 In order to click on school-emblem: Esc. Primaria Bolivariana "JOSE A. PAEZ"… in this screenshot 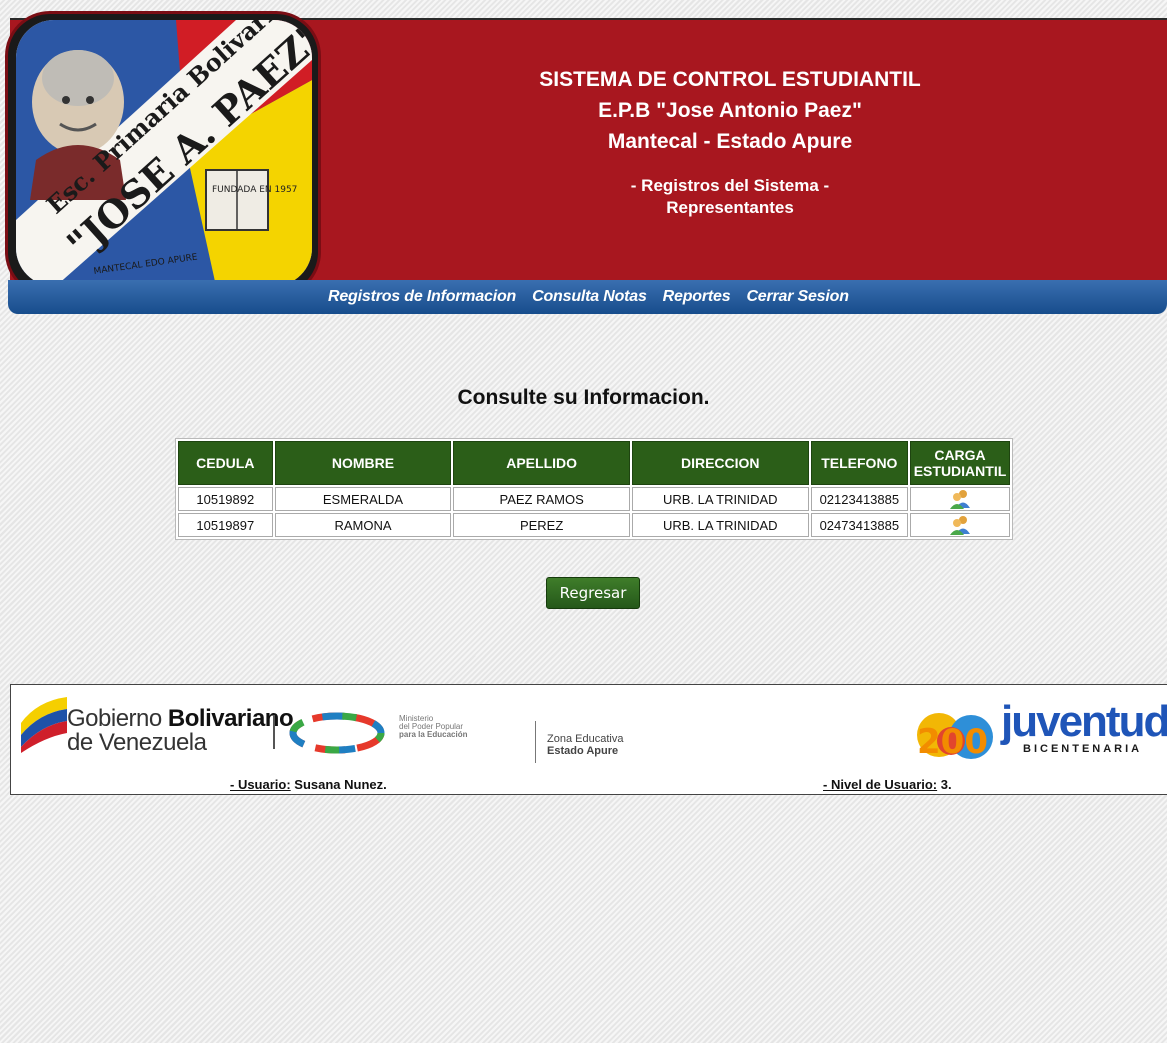, I will do `click(164, 153)`.